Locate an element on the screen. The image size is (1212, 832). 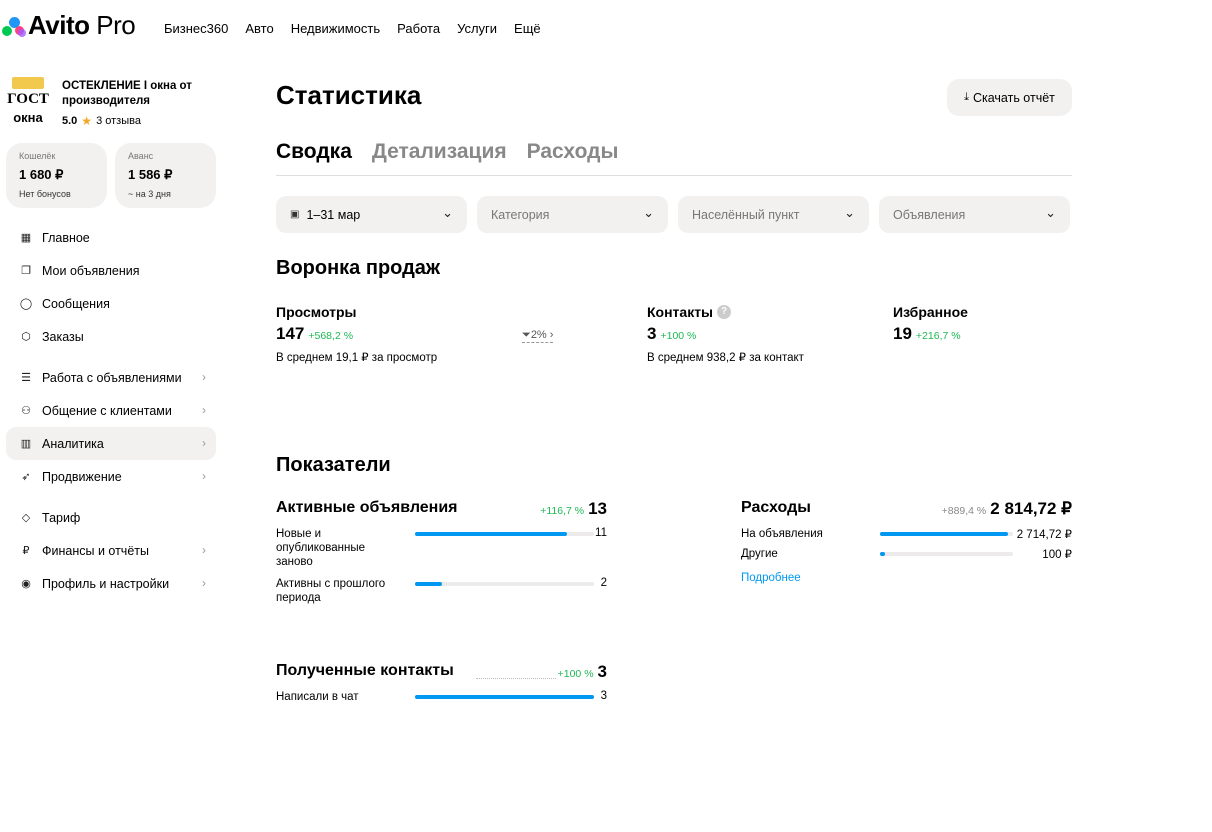
shop-rating: 5.0 ★ 3 отзыва is located at coordinates (137, 121).